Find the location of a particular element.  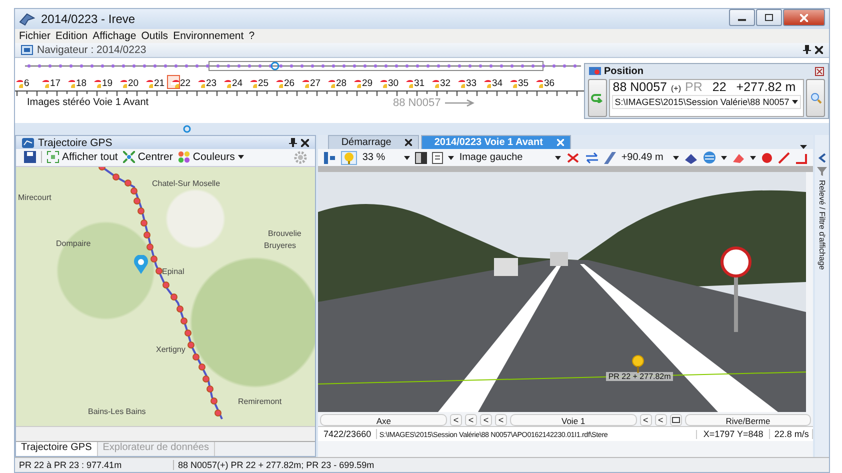

pr-number: 34 is located at coordinates (497, 83).